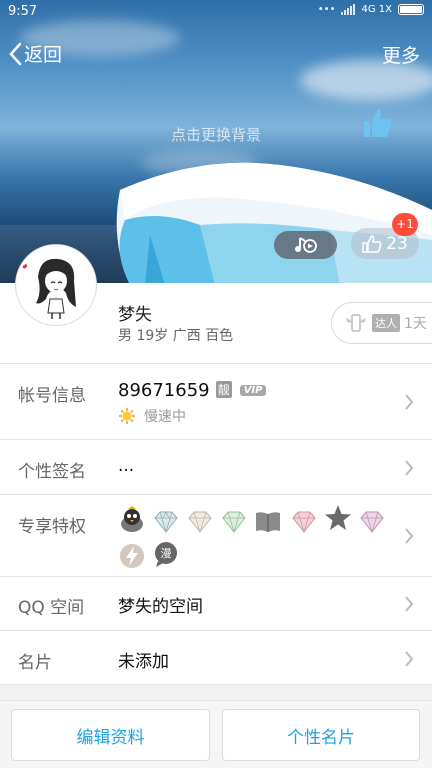  I want to click on daren-tag: 达人, so click(386, 323).